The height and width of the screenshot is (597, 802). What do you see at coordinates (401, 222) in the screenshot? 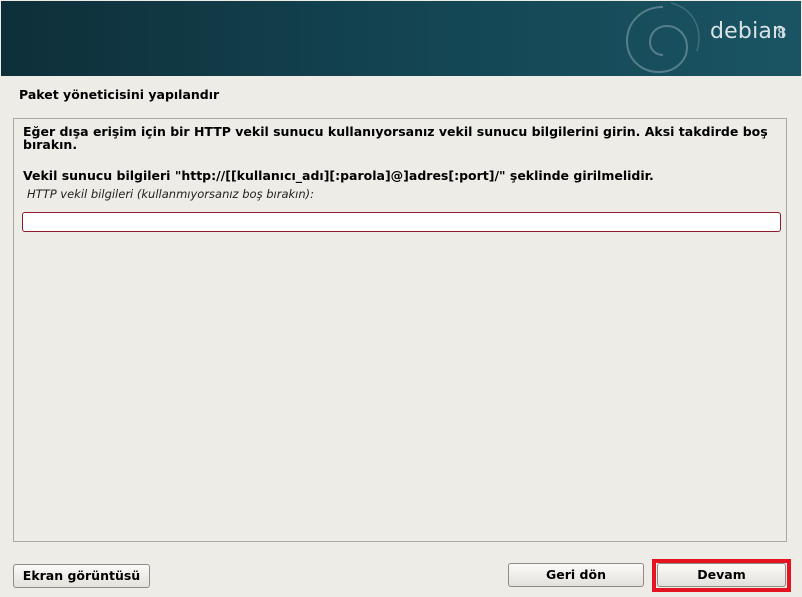
I see `proxy-input` at bounding box center [401, 222].